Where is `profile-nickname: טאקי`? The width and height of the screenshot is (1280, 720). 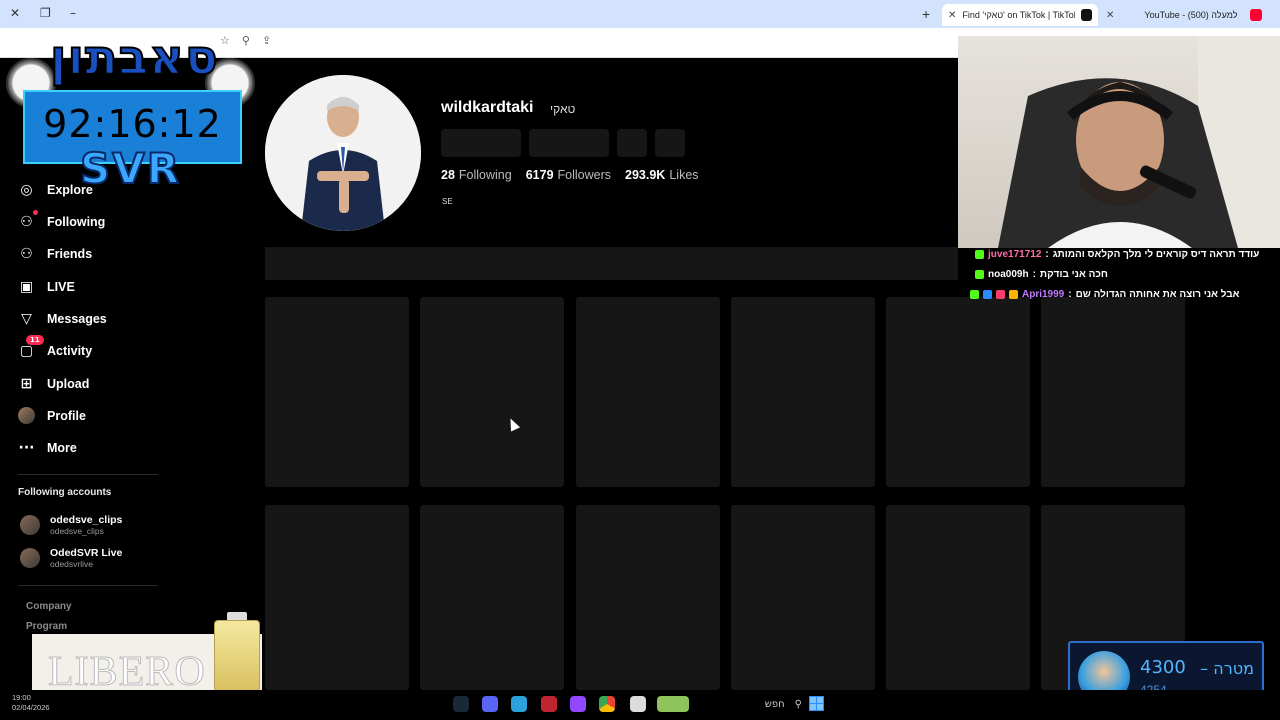
profile-nickname: טאקי is located at coordinates (563, 109).